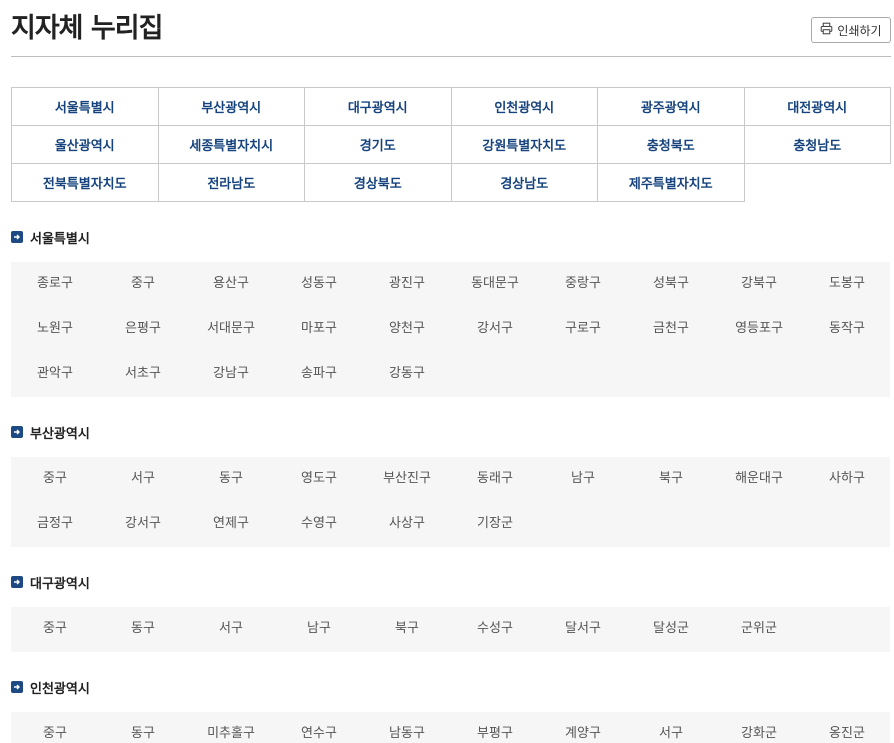  I want to click on region-link: 경기도, so click(378, 144).